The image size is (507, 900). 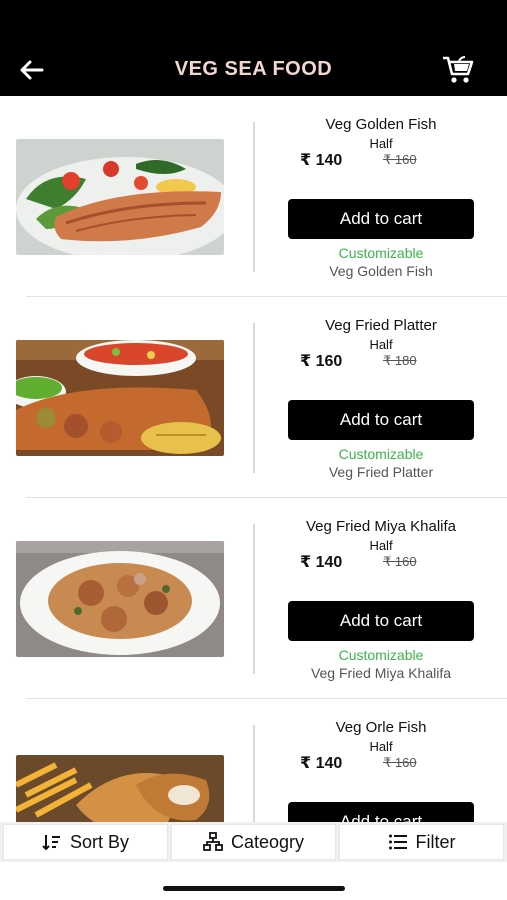 What do you see at coordinates (253, 69) in the screenshot?
I see `page-title: VEG SEA FOOD` at bounding box center [253, 69].